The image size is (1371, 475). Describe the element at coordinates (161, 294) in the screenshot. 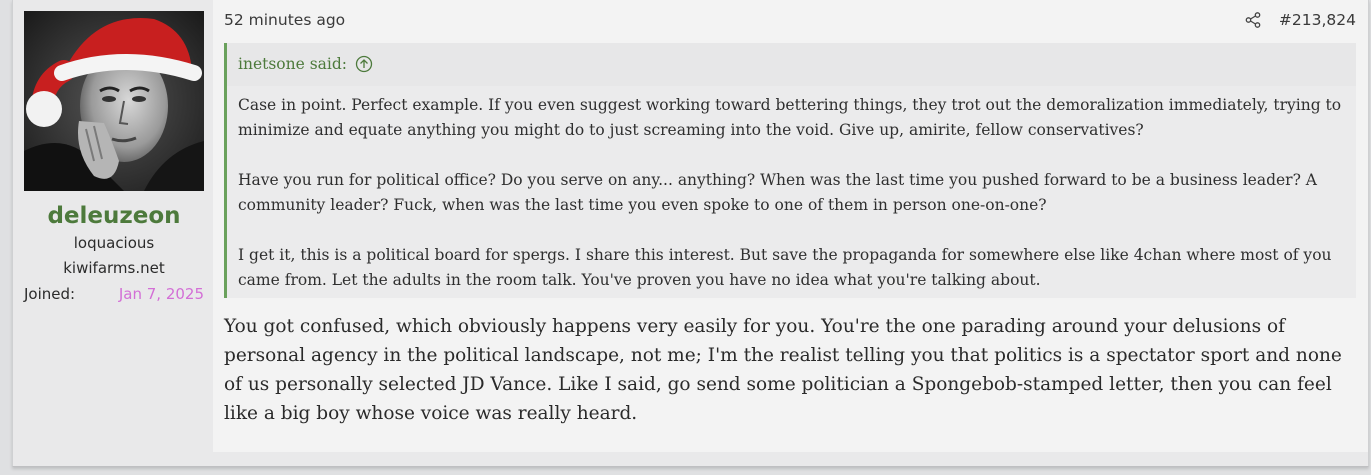

I see `joined-date: Jan 7, 2025` at that location.